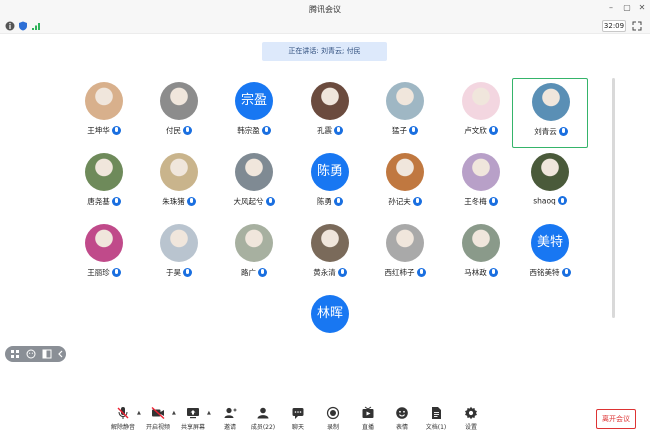 Image resolution: width=650 pixels, height=433 pixels. I want to click on avatar: 陈勇, so click(330, 172).